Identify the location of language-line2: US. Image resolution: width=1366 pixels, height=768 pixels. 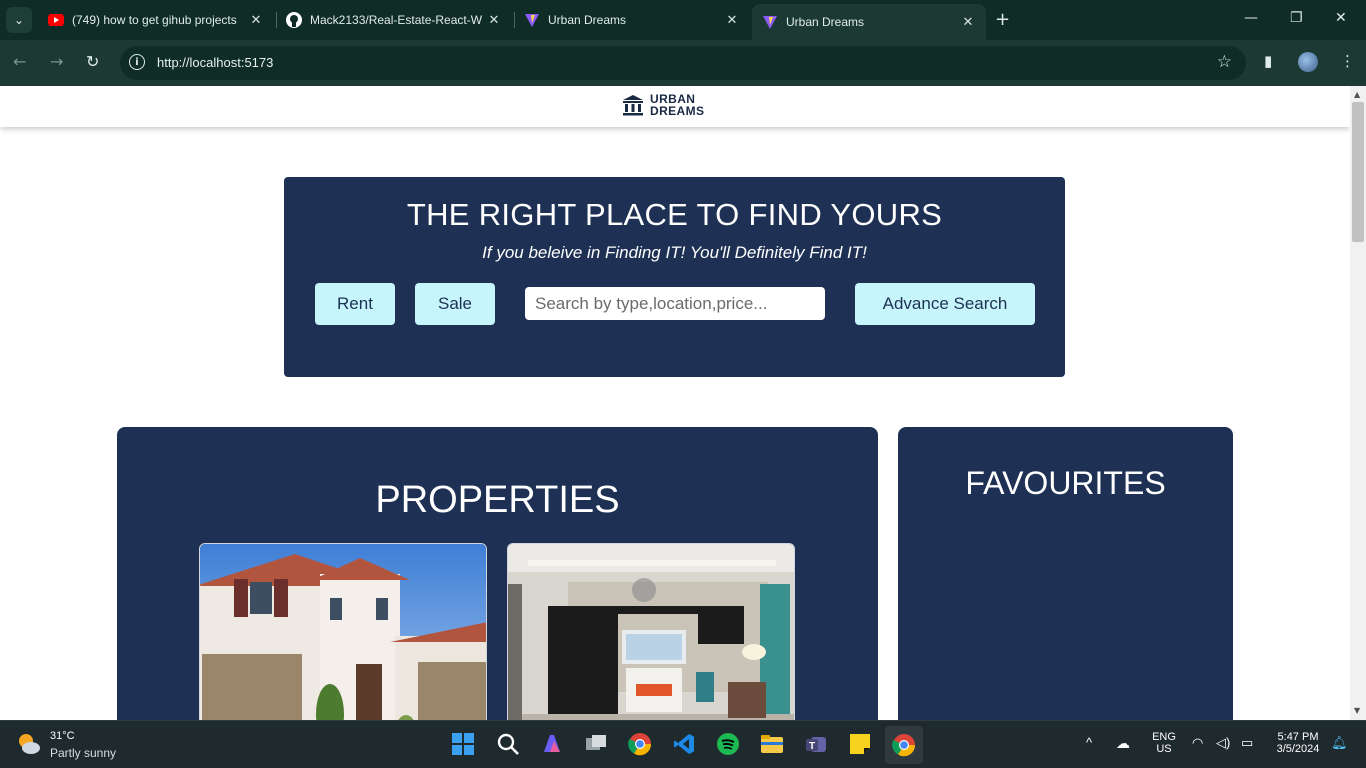
(1164, 749).